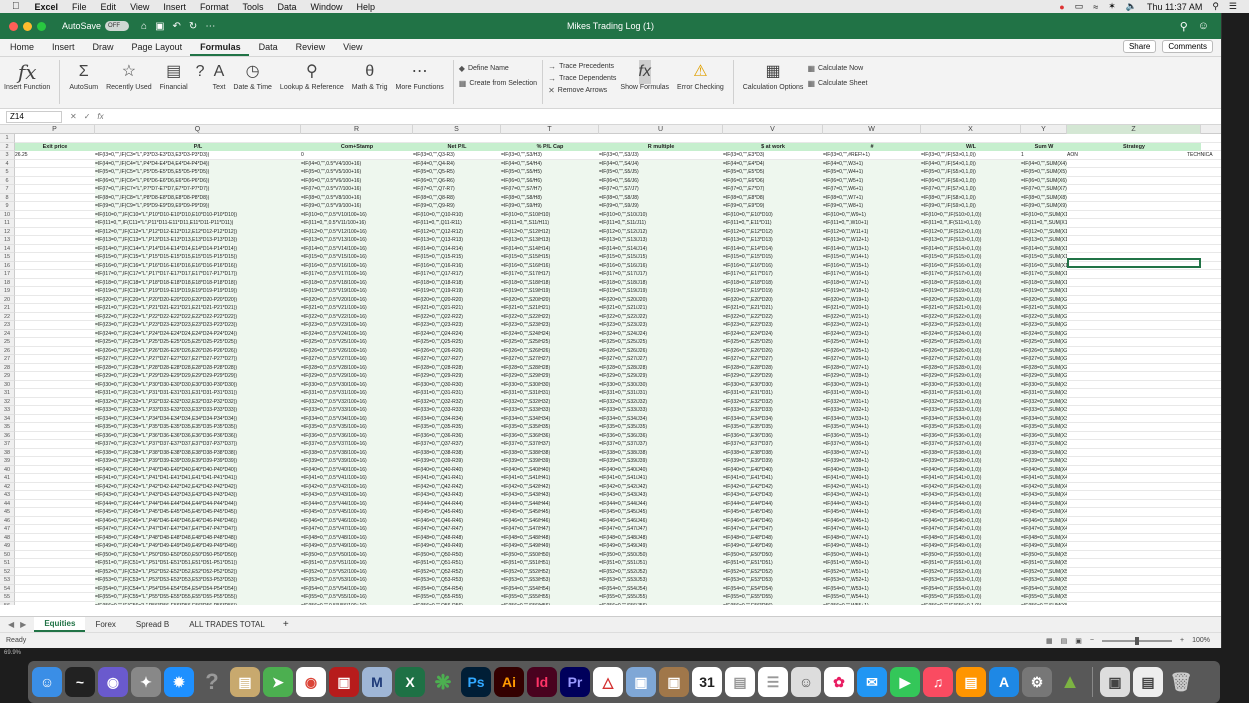  What do you see at coordinates (7, 350) in the screenshot?
I see `row-header: 26` at bounding box center [7, 350].